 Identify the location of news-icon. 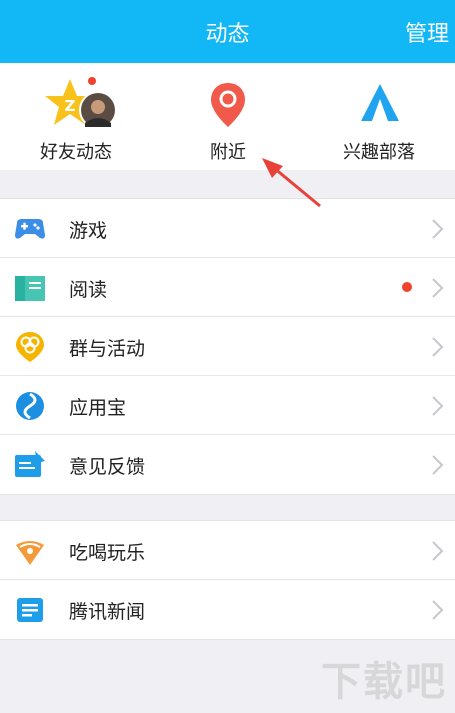
(30, 610).